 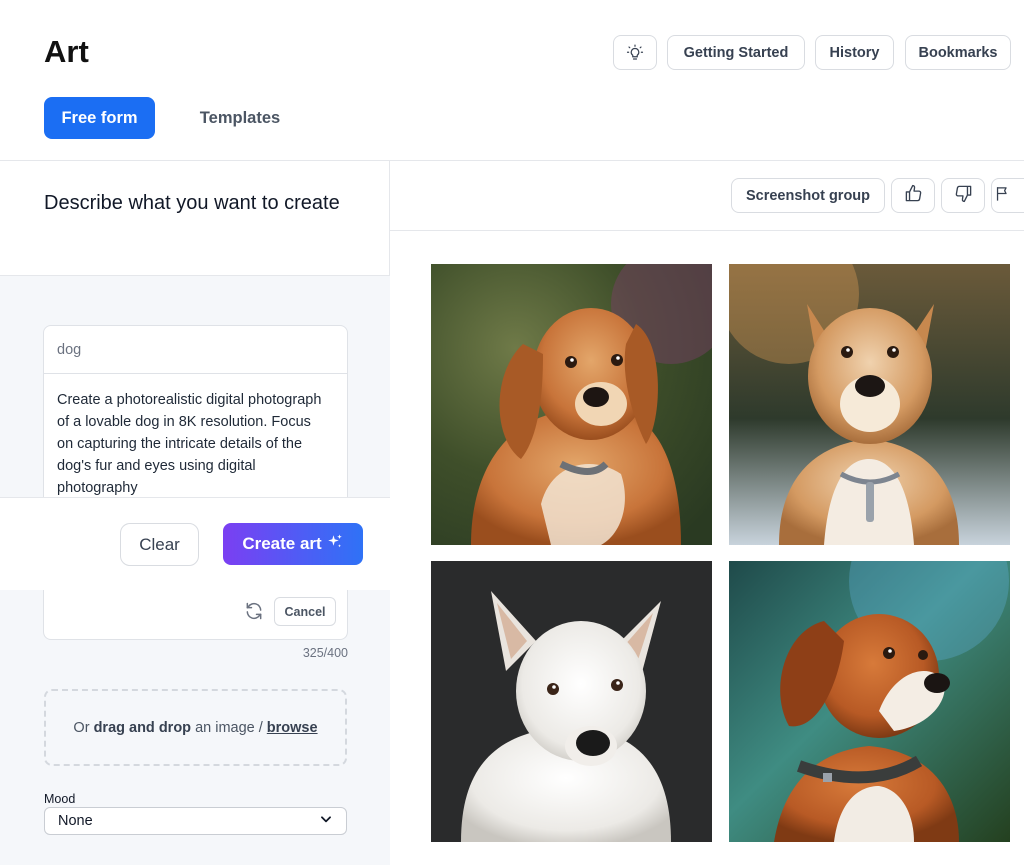 What do you see at coordinates (958, 52) in the screenshot?
I see `bookmarks-button: Bookmarks` at bounding box center [958, 52].